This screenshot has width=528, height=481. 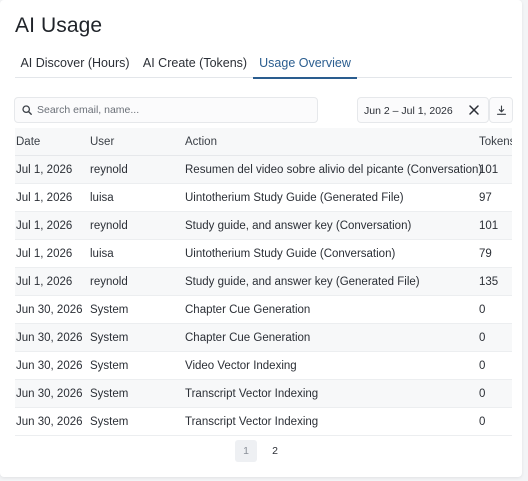 What do you see at coordinates (28, 142) in the screenshot?
I see `column-header-date: Date` at bounding box center [28, 142].